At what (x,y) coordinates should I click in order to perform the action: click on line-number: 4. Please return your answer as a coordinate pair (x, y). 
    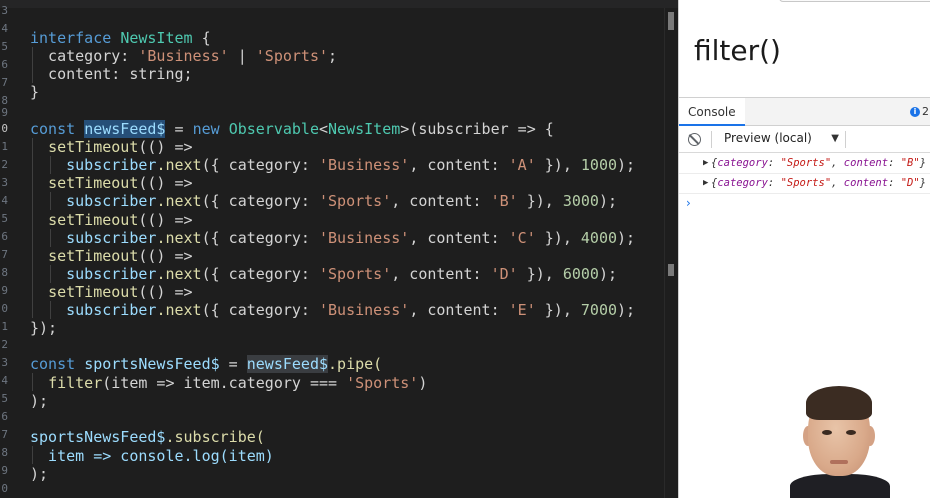
    Looking at the image, I should click on (4, 200).